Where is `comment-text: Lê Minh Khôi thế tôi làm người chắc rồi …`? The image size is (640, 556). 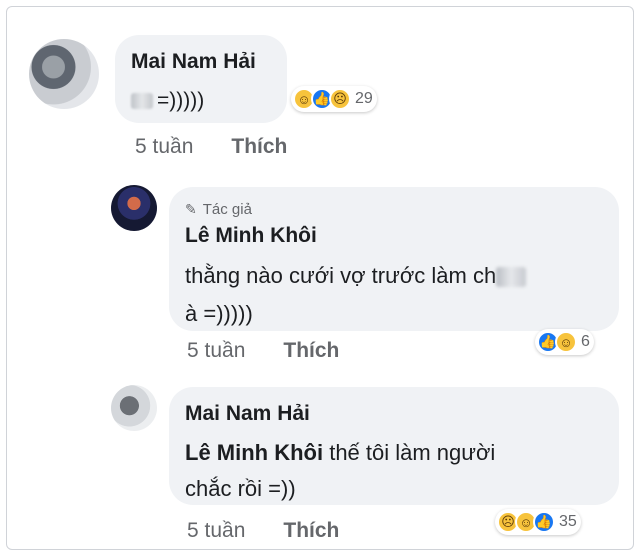 comment-text: Lê Minh Khôi thế tôi làm người chắc rồi … is located at coordinates (340, 470).